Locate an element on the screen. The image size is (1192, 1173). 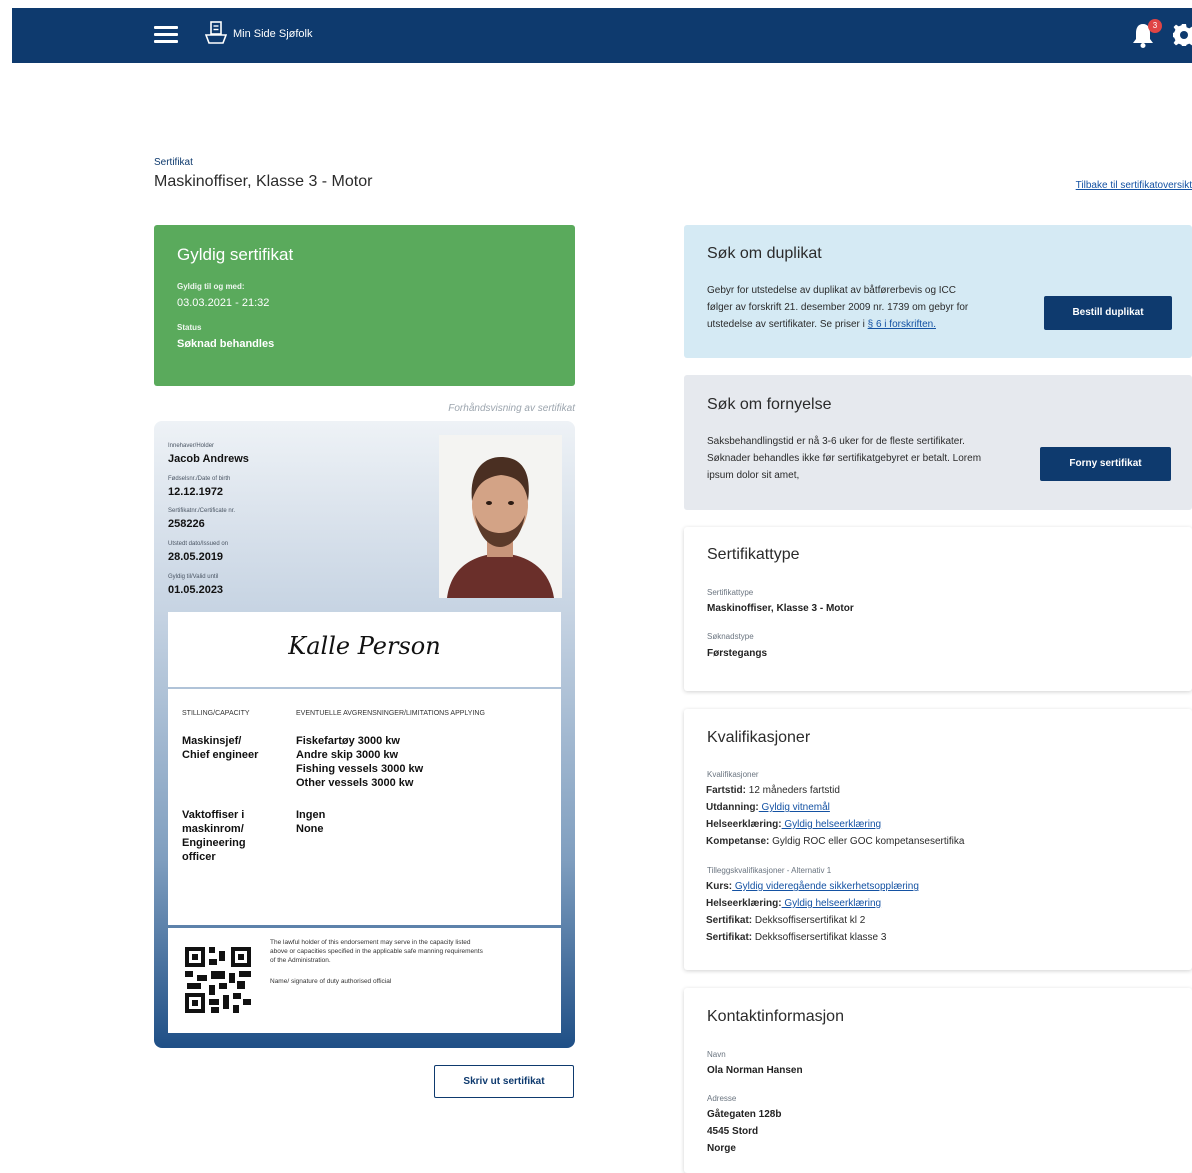
qualification-value: Gyldig ROC eller GOC kompetansesertifika is located at coordinates (867, 841).